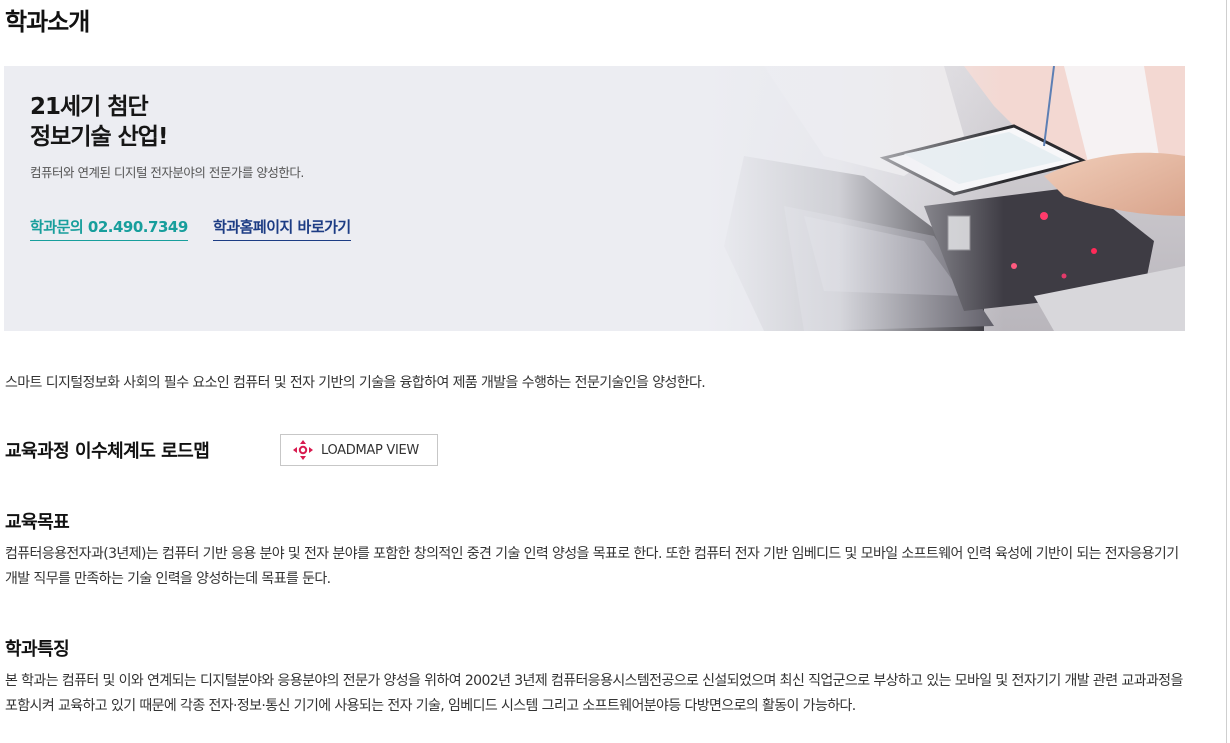 The image size is (1230, 743). Describe the element at coordinates (47, 22) in the screenshot. I see `page-title: 학과소개` at that location.